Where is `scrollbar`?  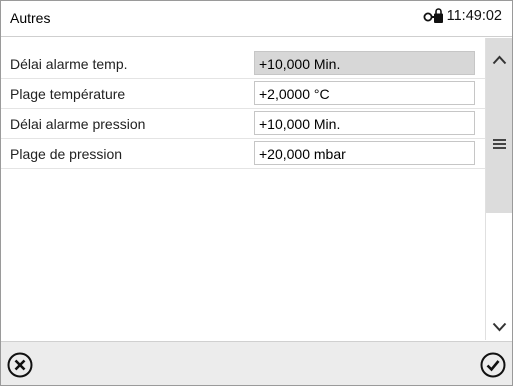
scrollbar is located at coordinates (498, 189).